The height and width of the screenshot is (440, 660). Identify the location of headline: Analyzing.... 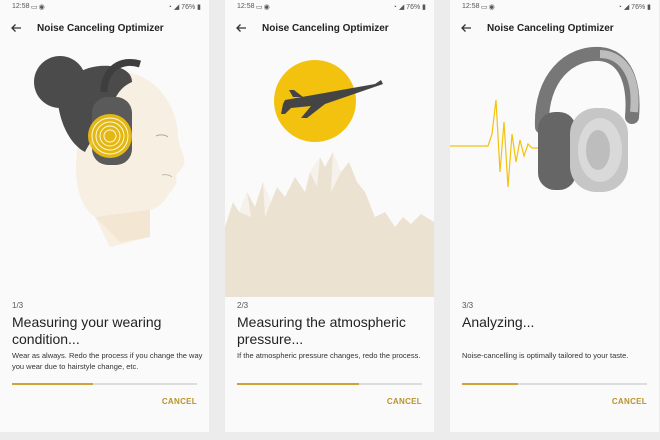
(498, 322).